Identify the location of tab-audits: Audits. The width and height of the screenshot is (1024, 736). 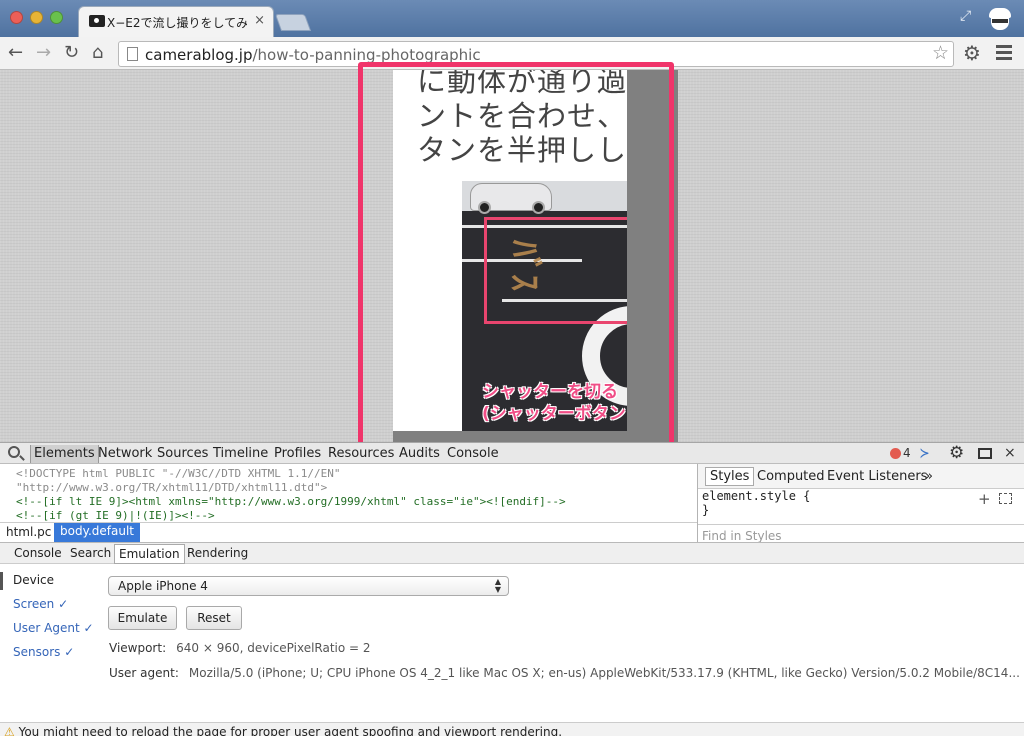
(419, 453).